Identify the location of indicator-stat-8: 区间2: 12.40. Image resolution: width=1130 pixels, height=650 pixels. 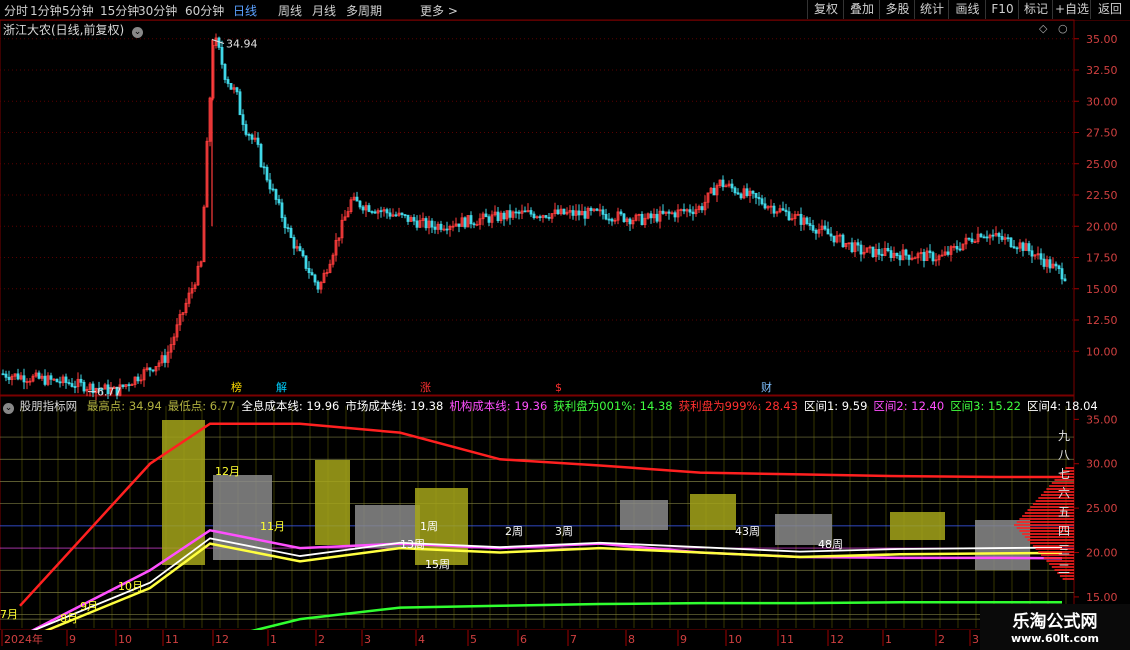
(909, 406).